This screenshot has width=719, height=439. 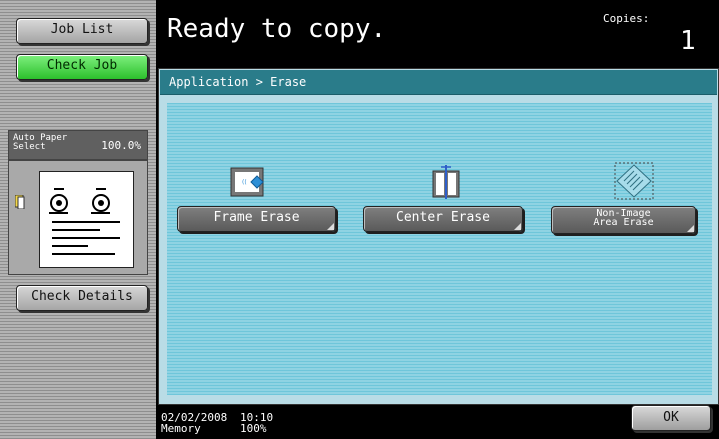 I want to click on center-erase-icon, so click(x=446, y=182).